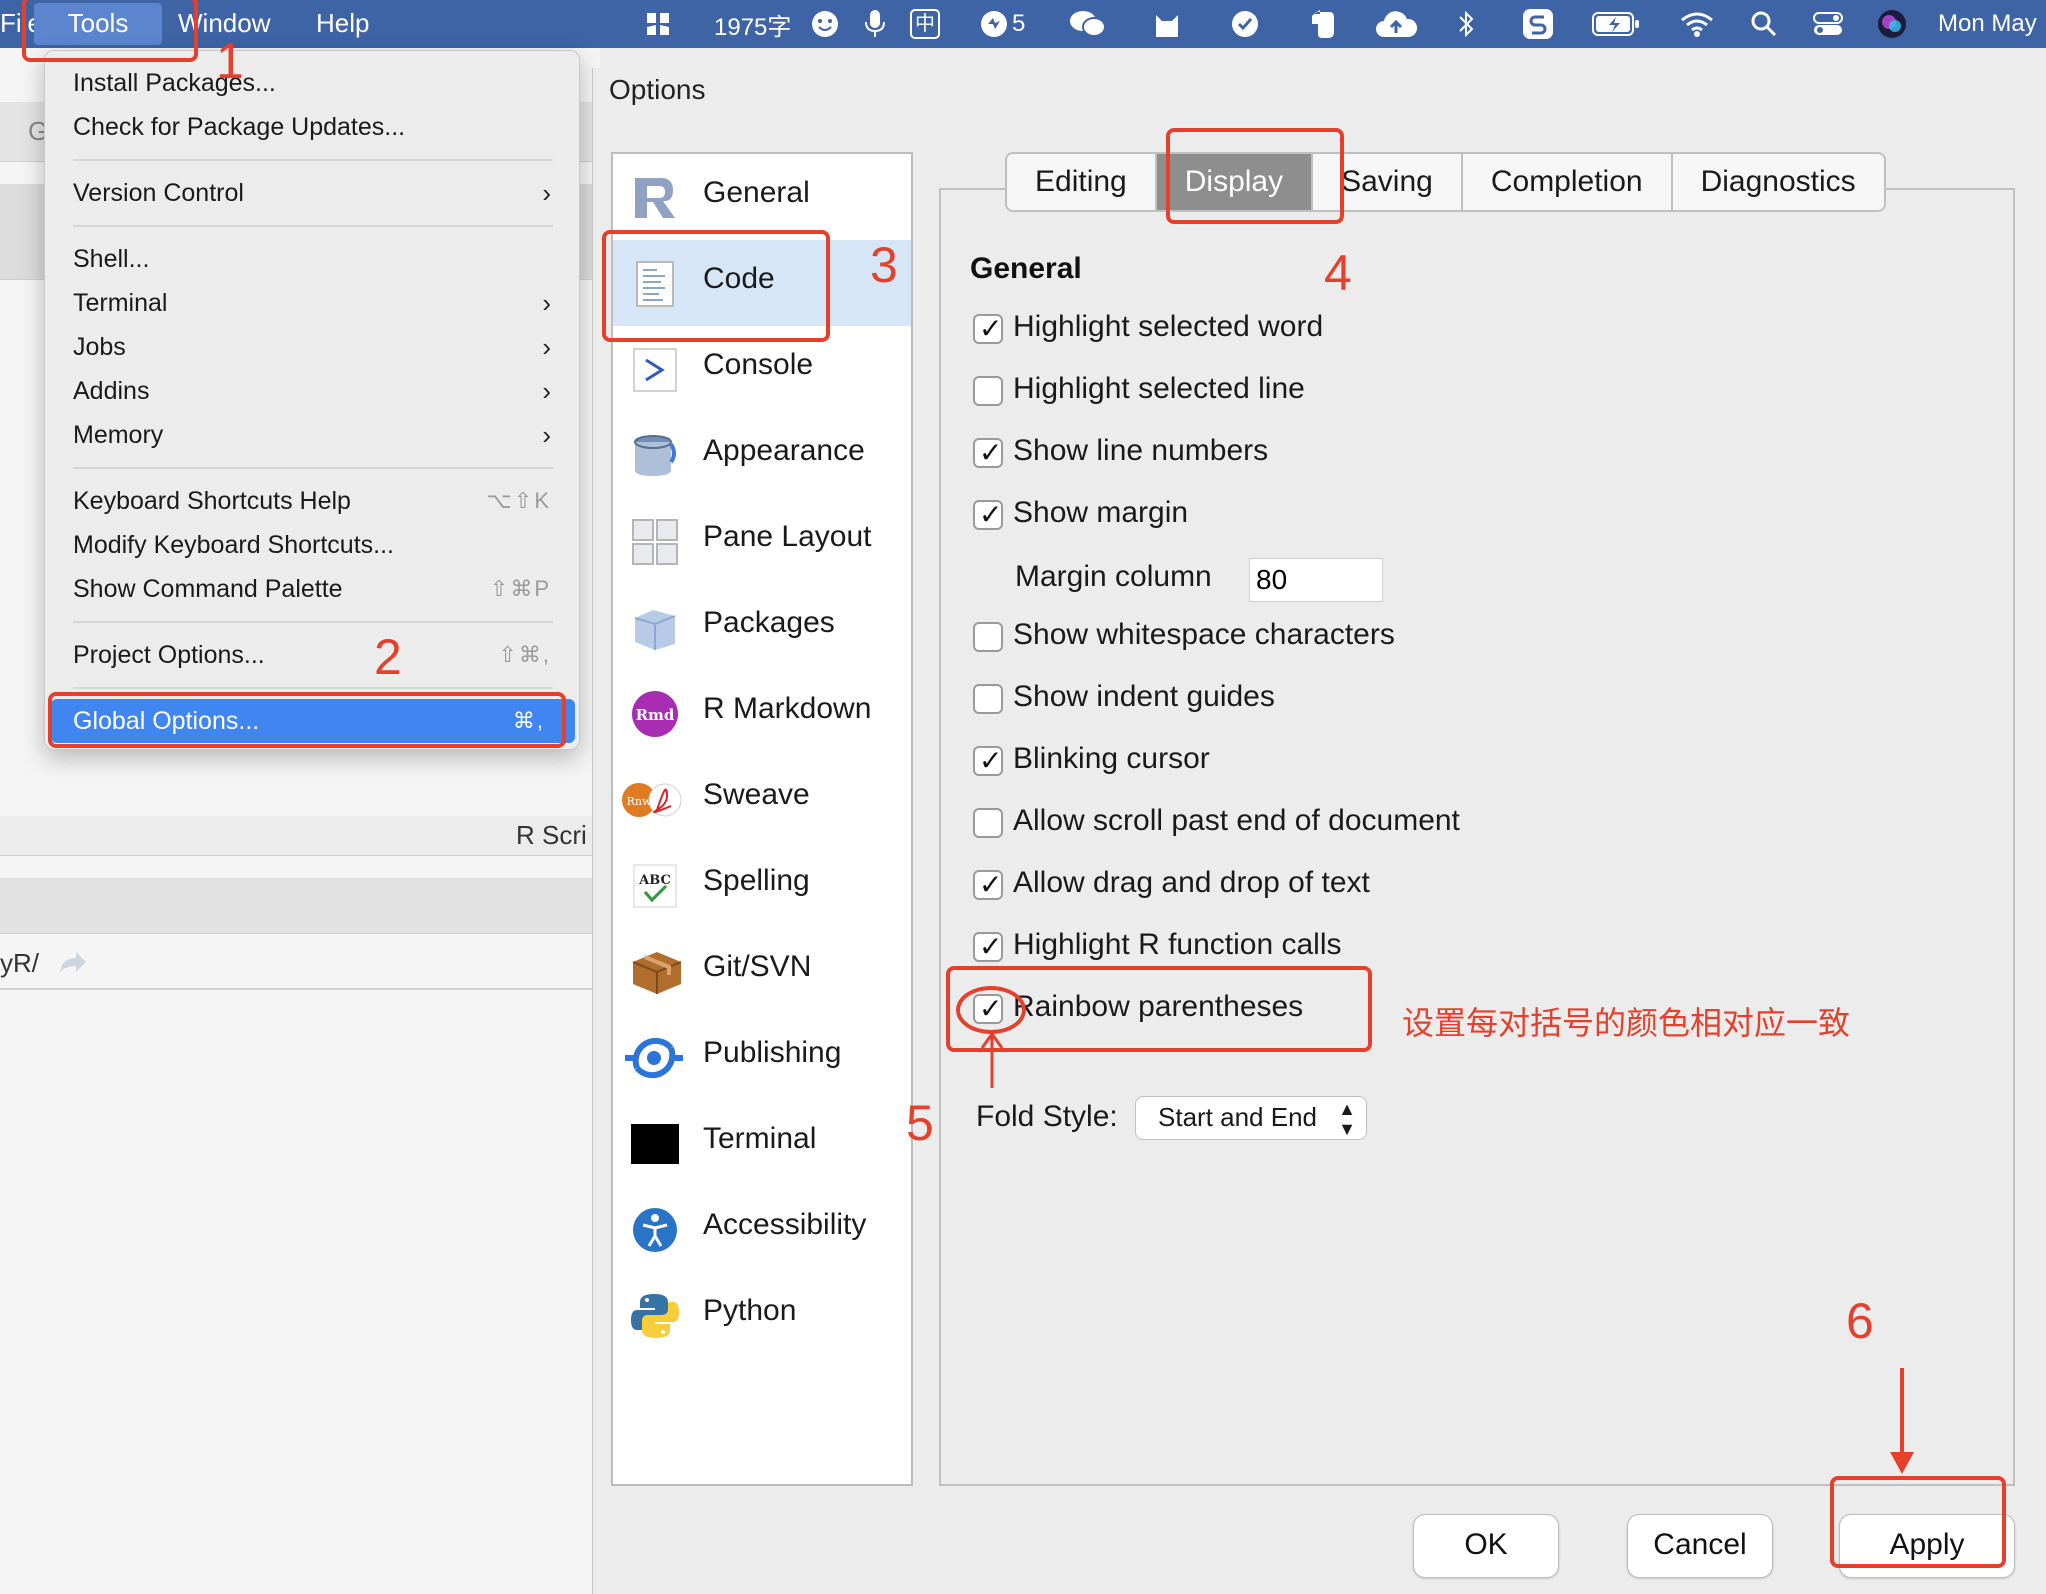 This screenshot has width=2046, height=1594. I want to click on share-arrow-icon, so click(72, 963).